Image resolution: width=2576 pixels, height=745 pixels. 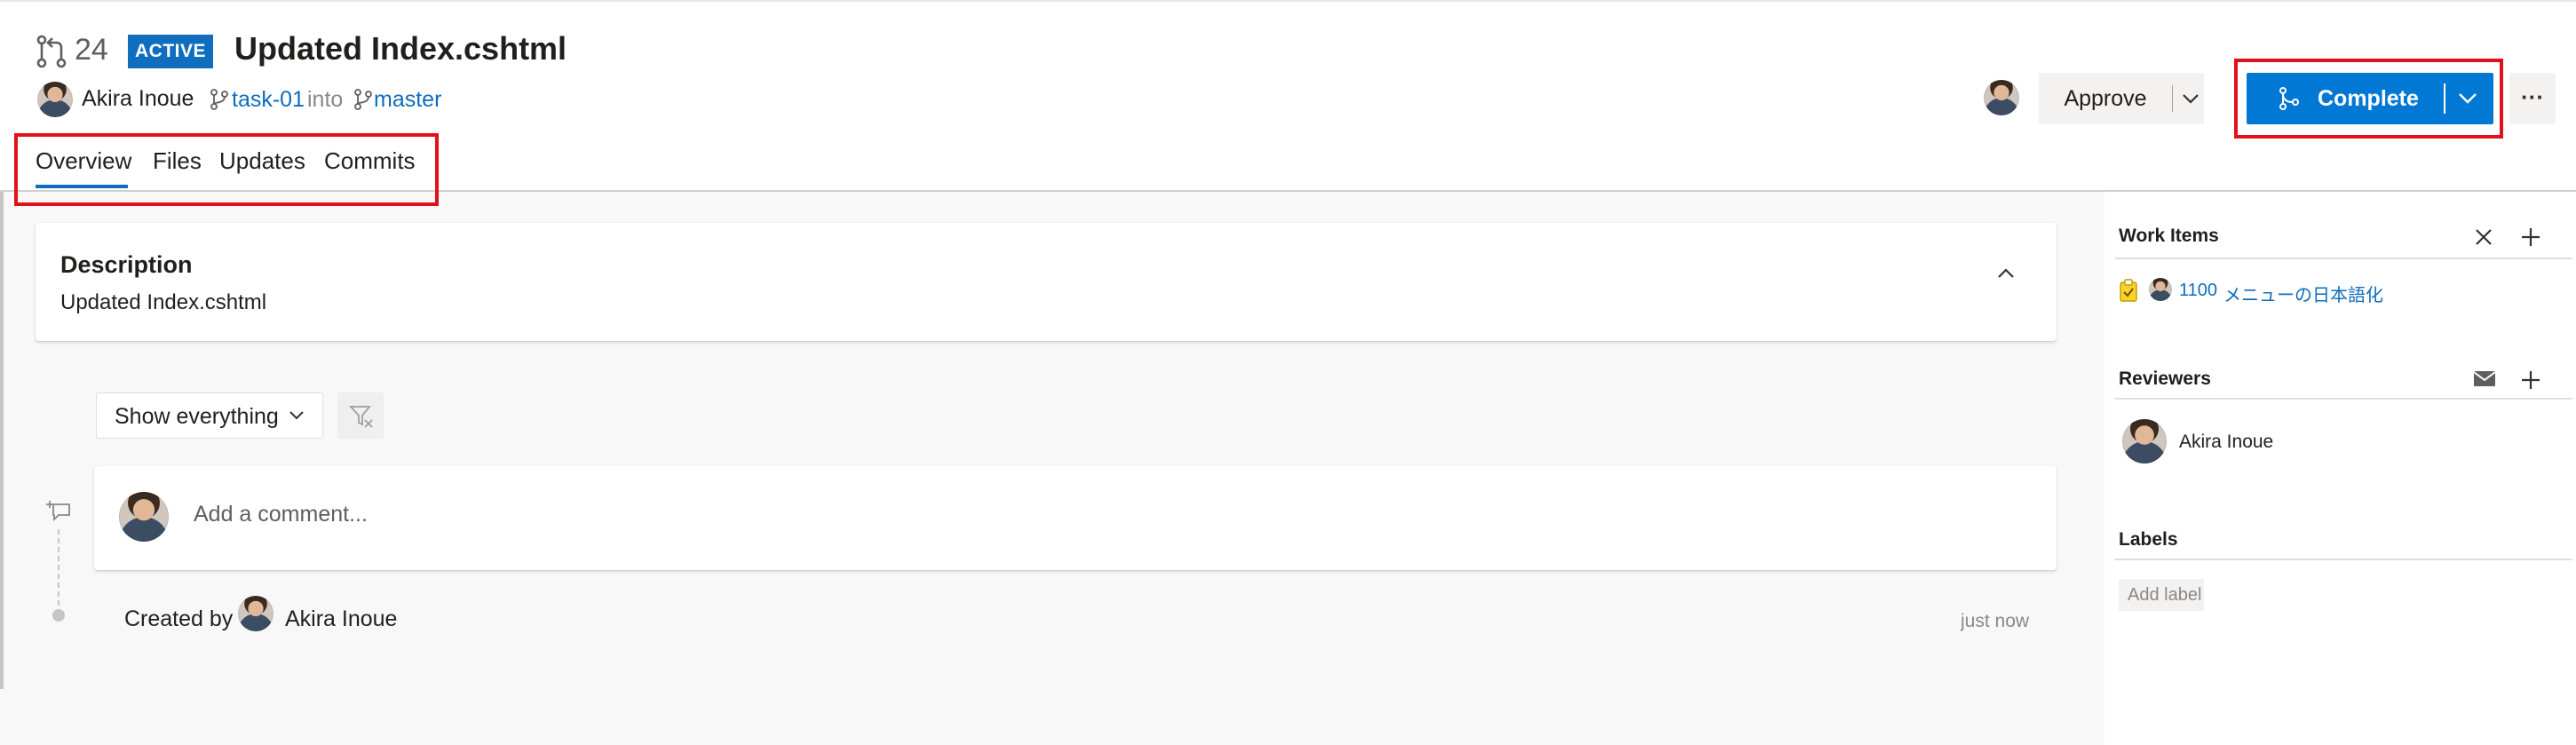 I want to click on timeline-dot, so click(x=58, y=615).